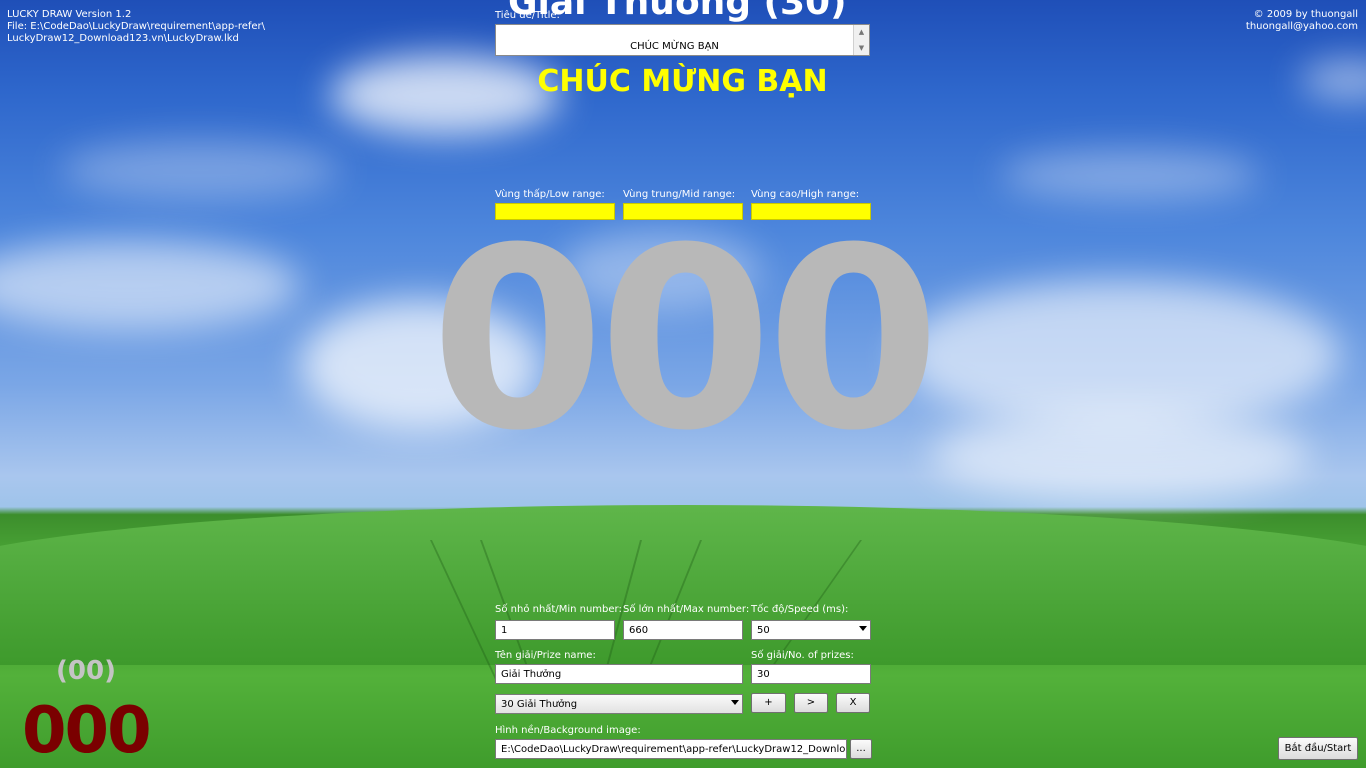  What do you see at coordinates (853, 703) in the screenshot?
I see `remove-prize-button: X` at bounding box center [853, 703].